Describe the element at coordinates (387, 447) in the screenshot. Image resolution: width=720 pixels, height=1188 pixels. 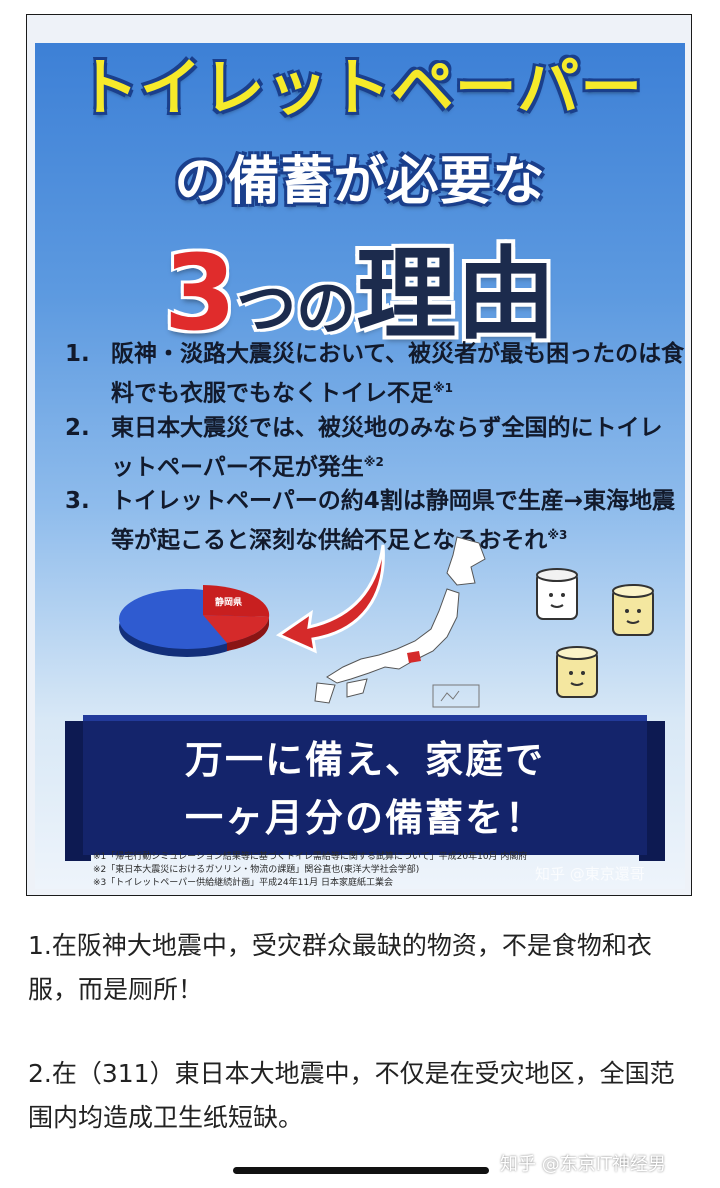
I see `reason-text: 東日本大震災では、被災地のみならず全国的にトイレットペーパー不足が発生` at that location.